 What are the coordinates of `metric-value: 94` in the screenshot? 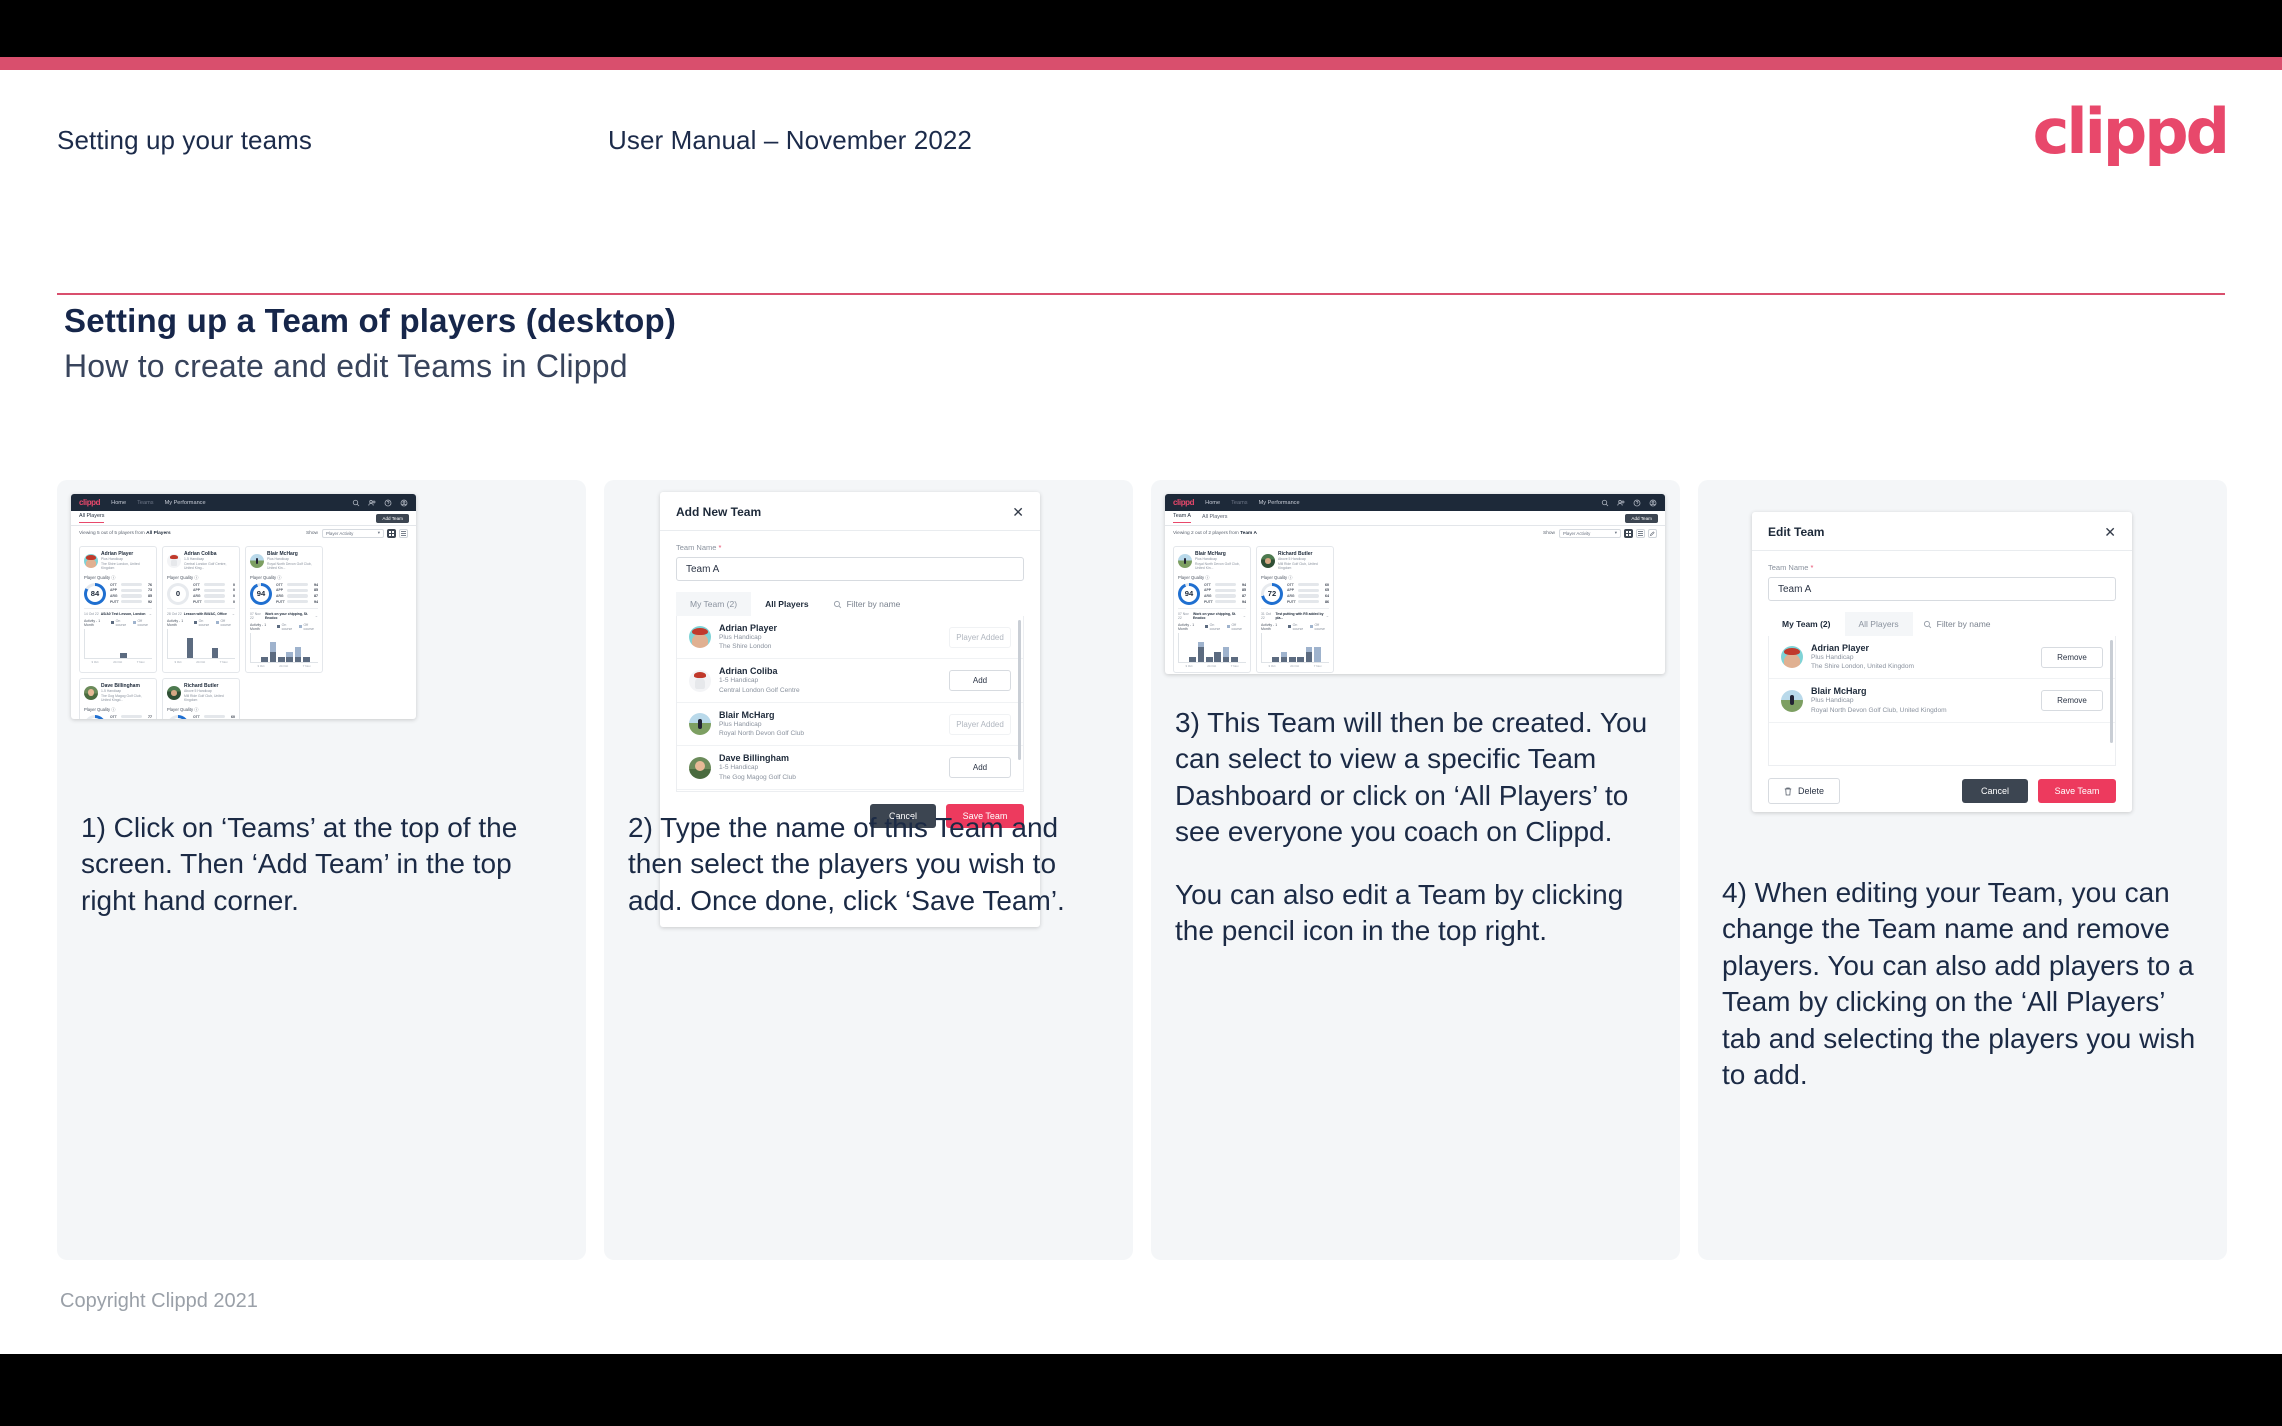 It's located at (1244, 584).